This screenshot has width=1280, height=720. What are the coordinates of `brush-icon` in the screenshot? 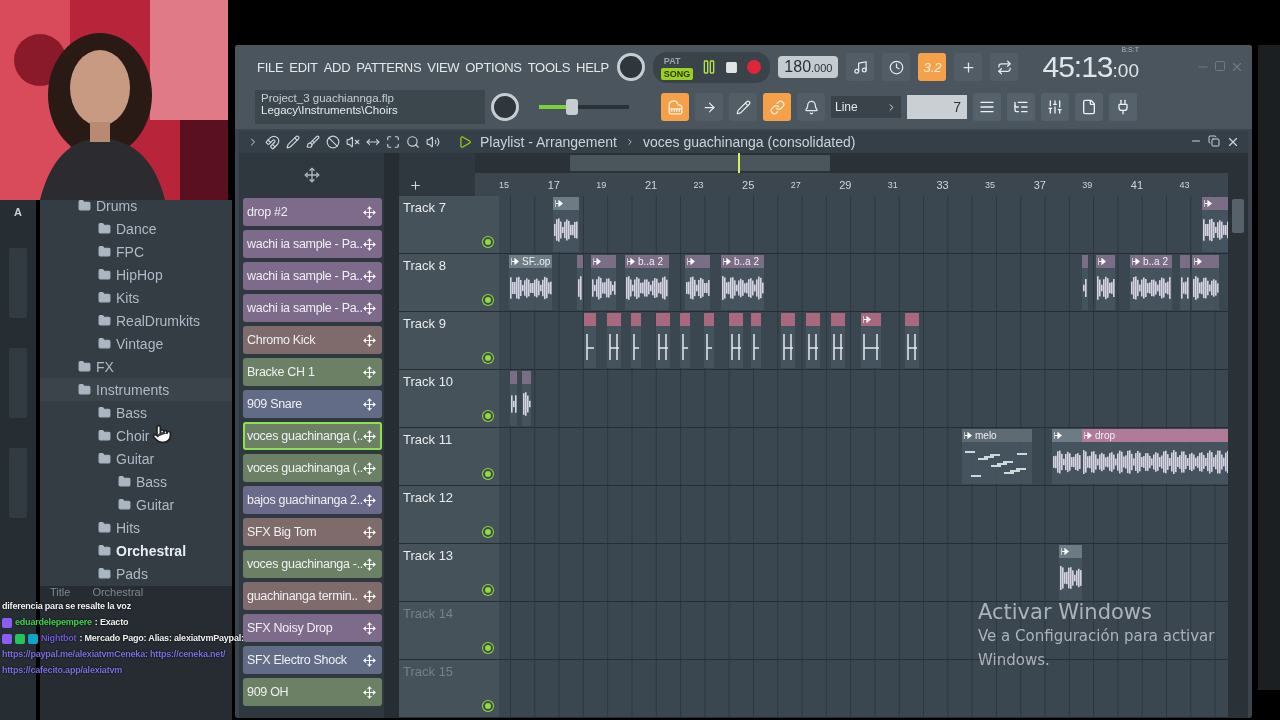 It's located at (313, 142).